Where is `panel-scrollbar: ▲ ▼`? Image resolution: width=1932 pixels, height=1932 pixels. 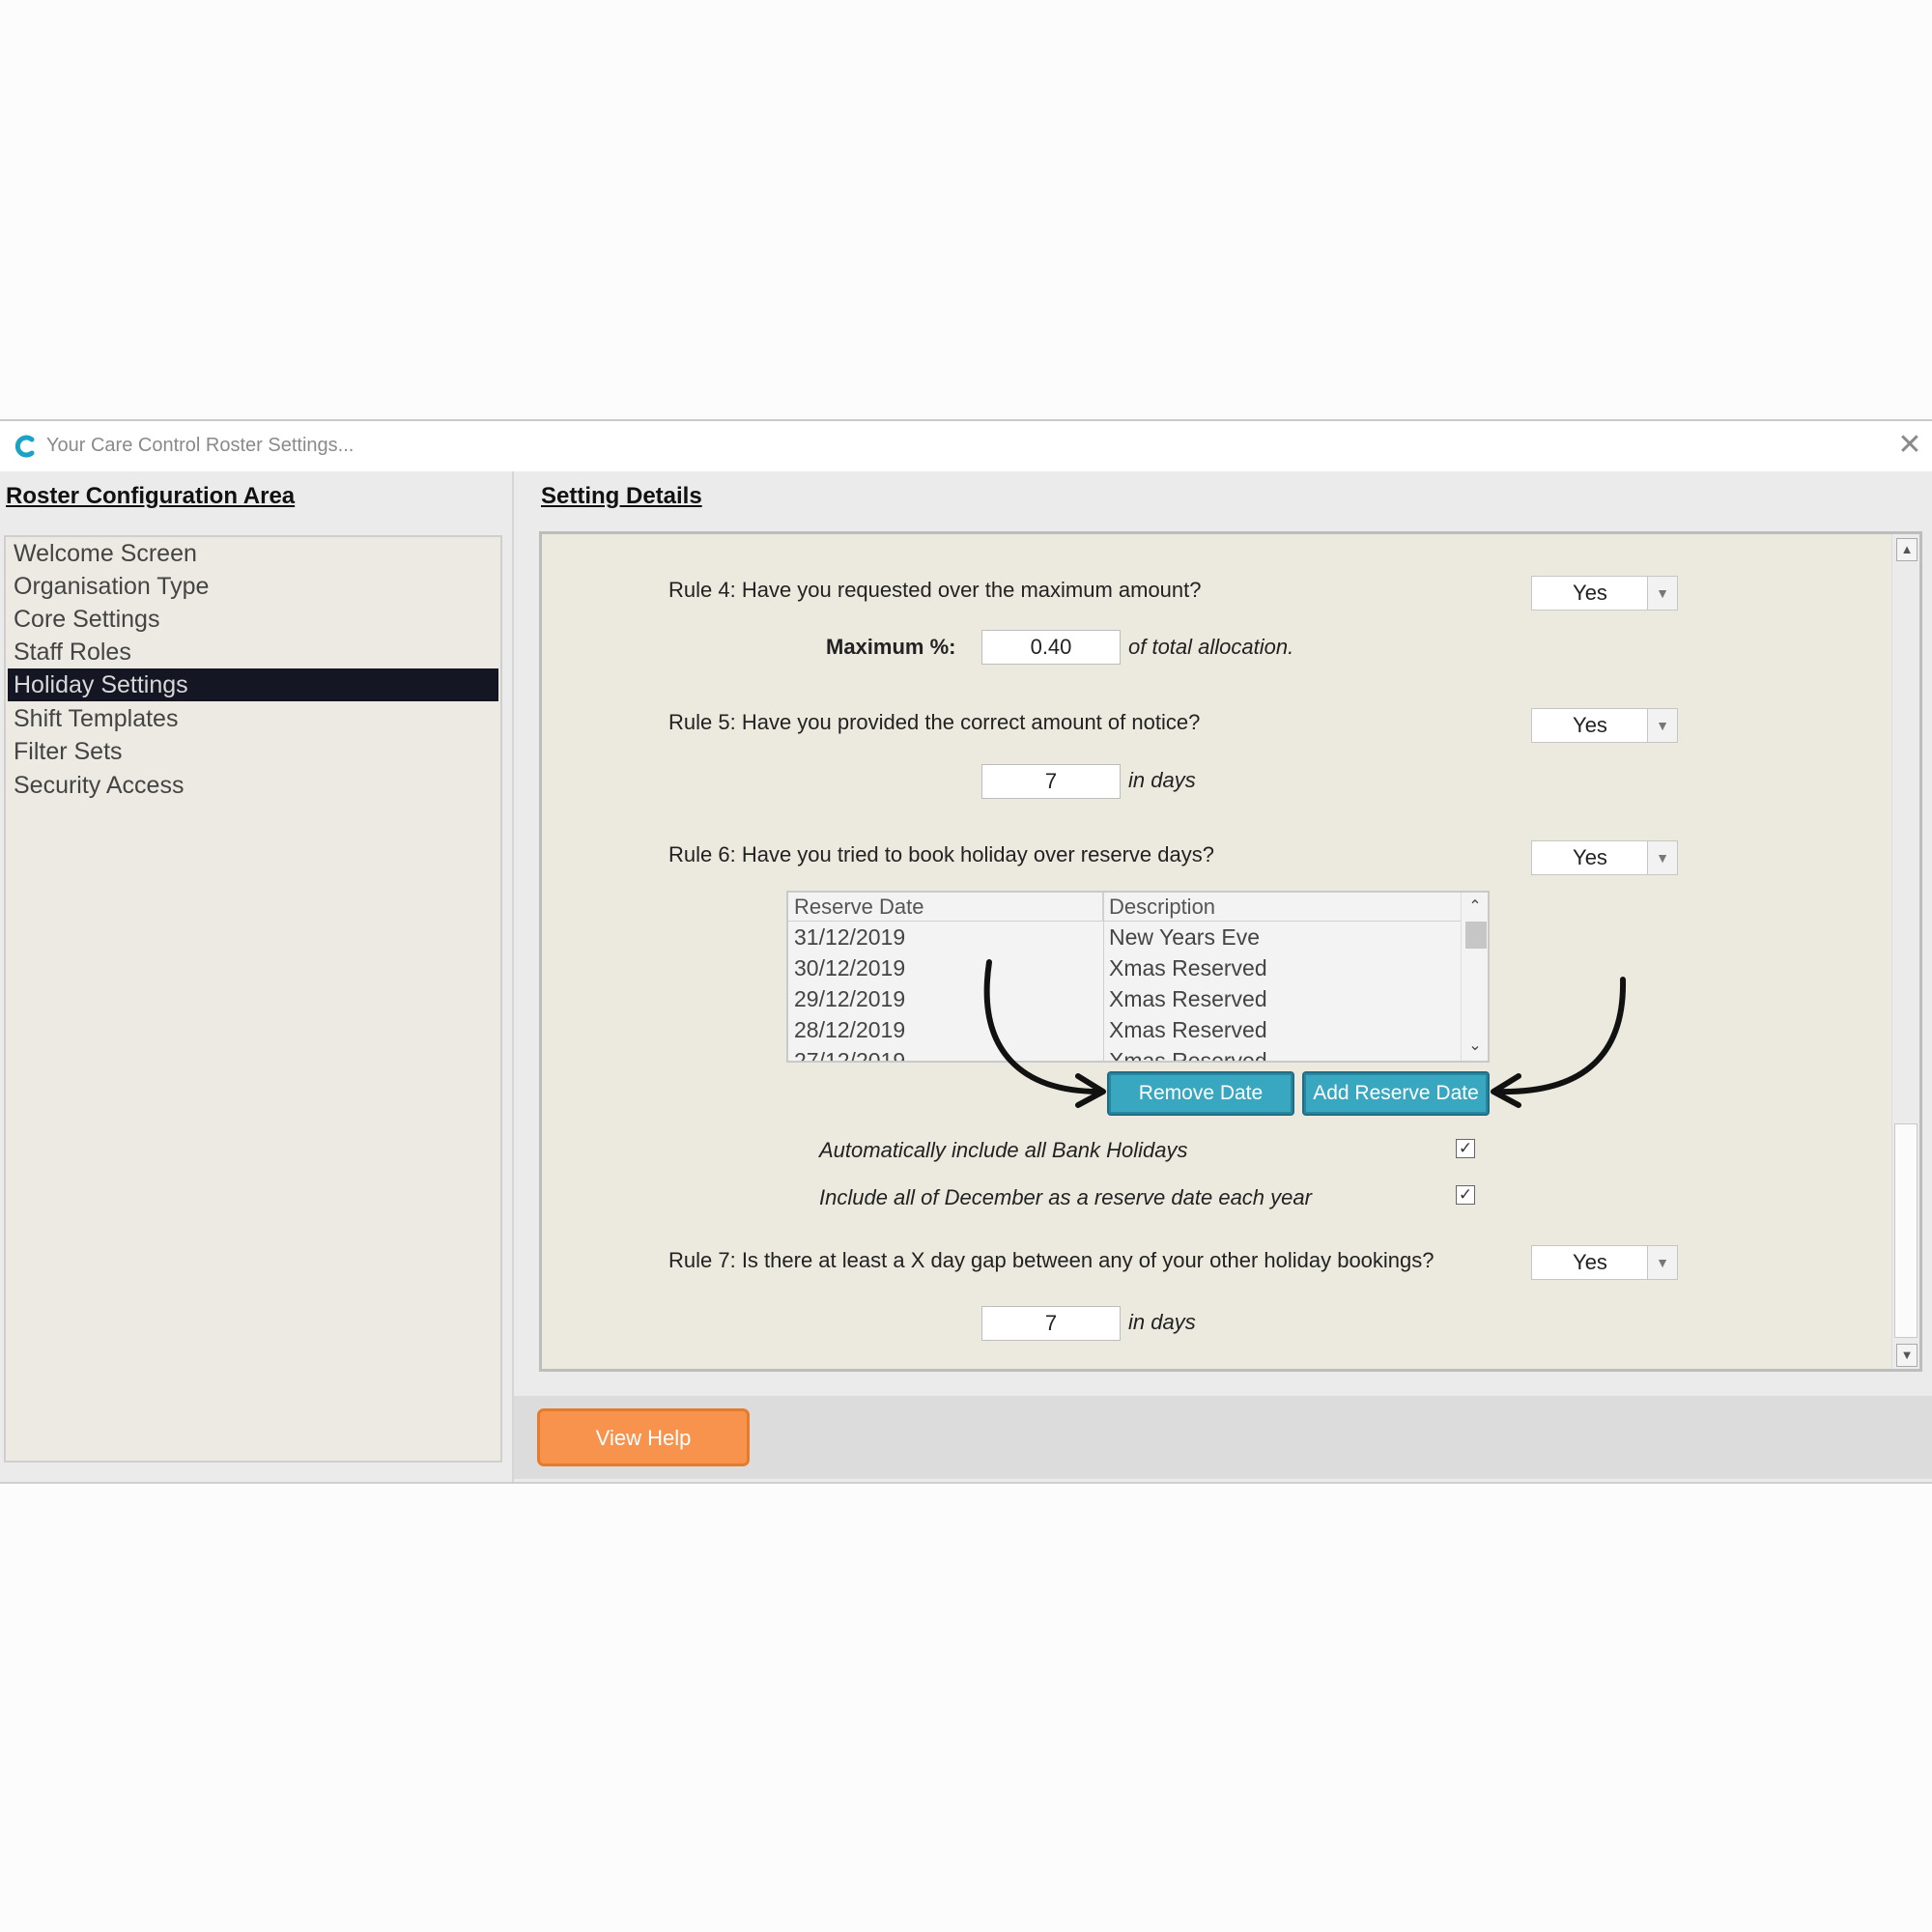
panel-scrollbar: ▲ ▼ is located at coordinates (1905, 951).